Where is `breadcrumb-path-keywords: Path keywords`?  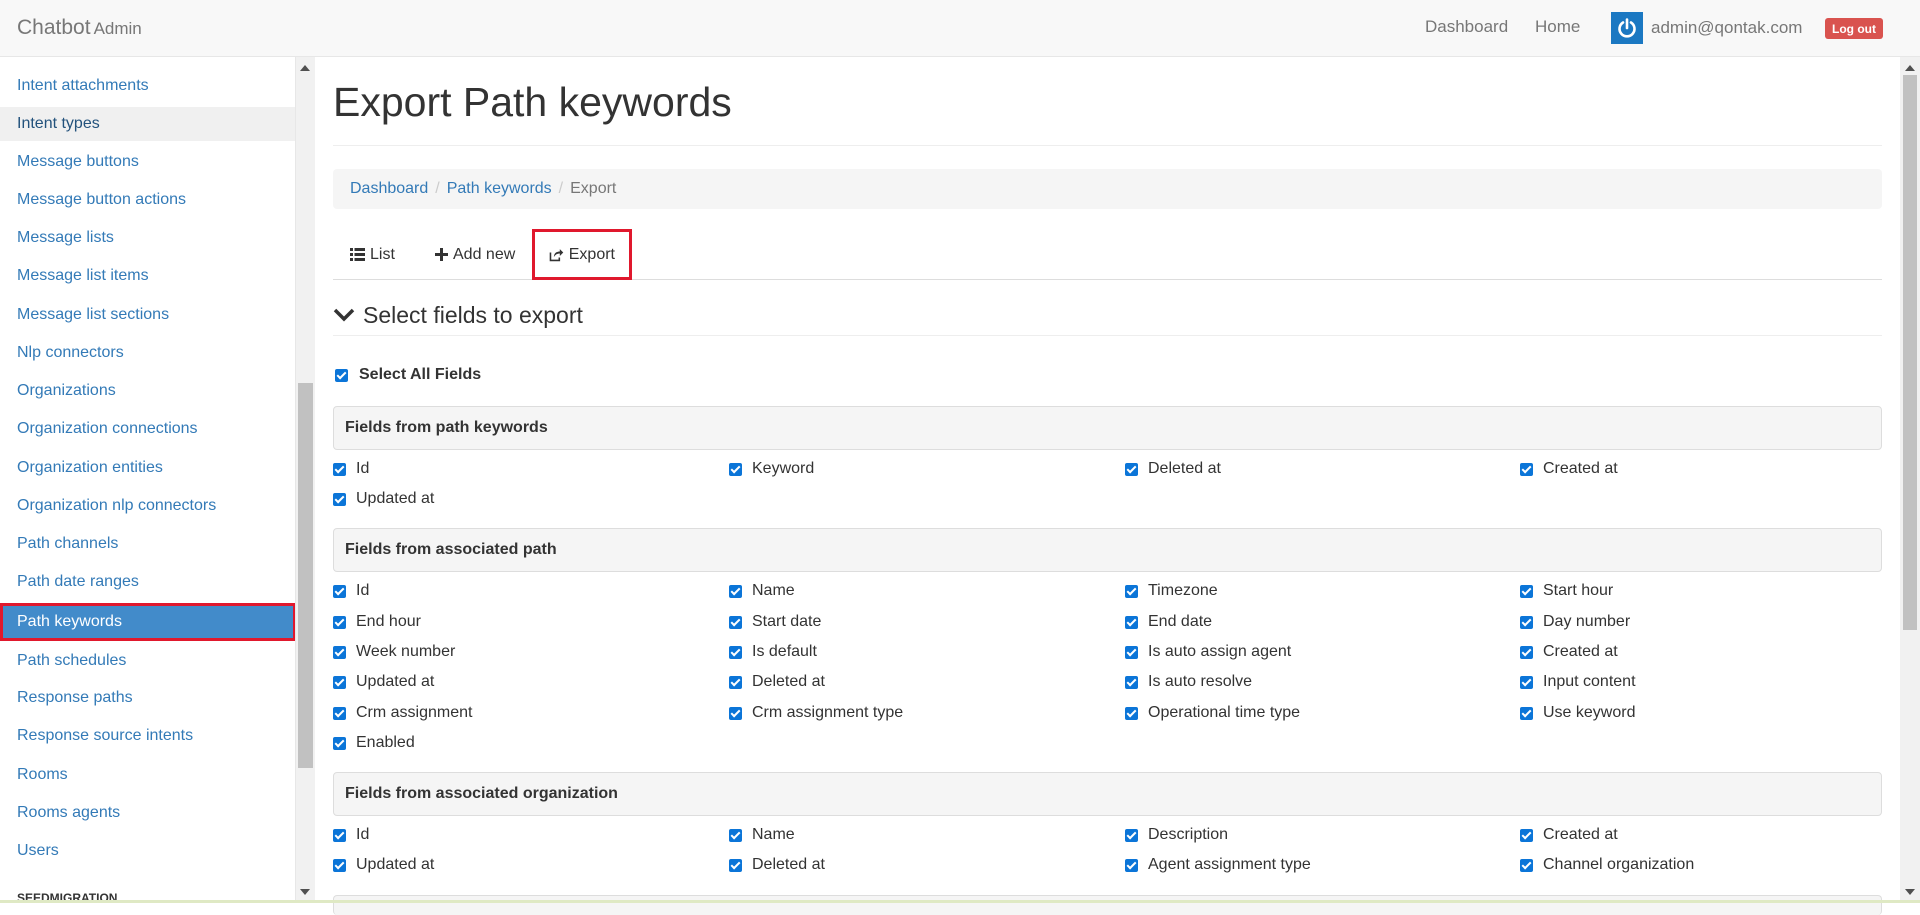
breadcrumb-path-keywords: Path keywords is located at coordinates (499, 189).